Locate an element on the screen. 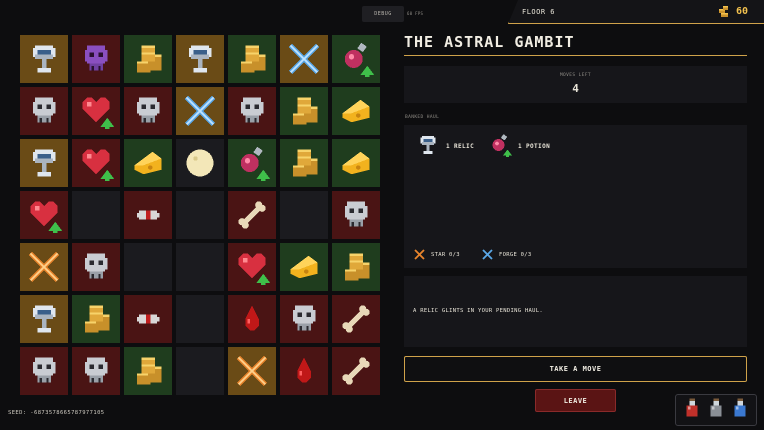  seed-label: SEED: -6873578665787977105 is located at coordinates (56, 413).